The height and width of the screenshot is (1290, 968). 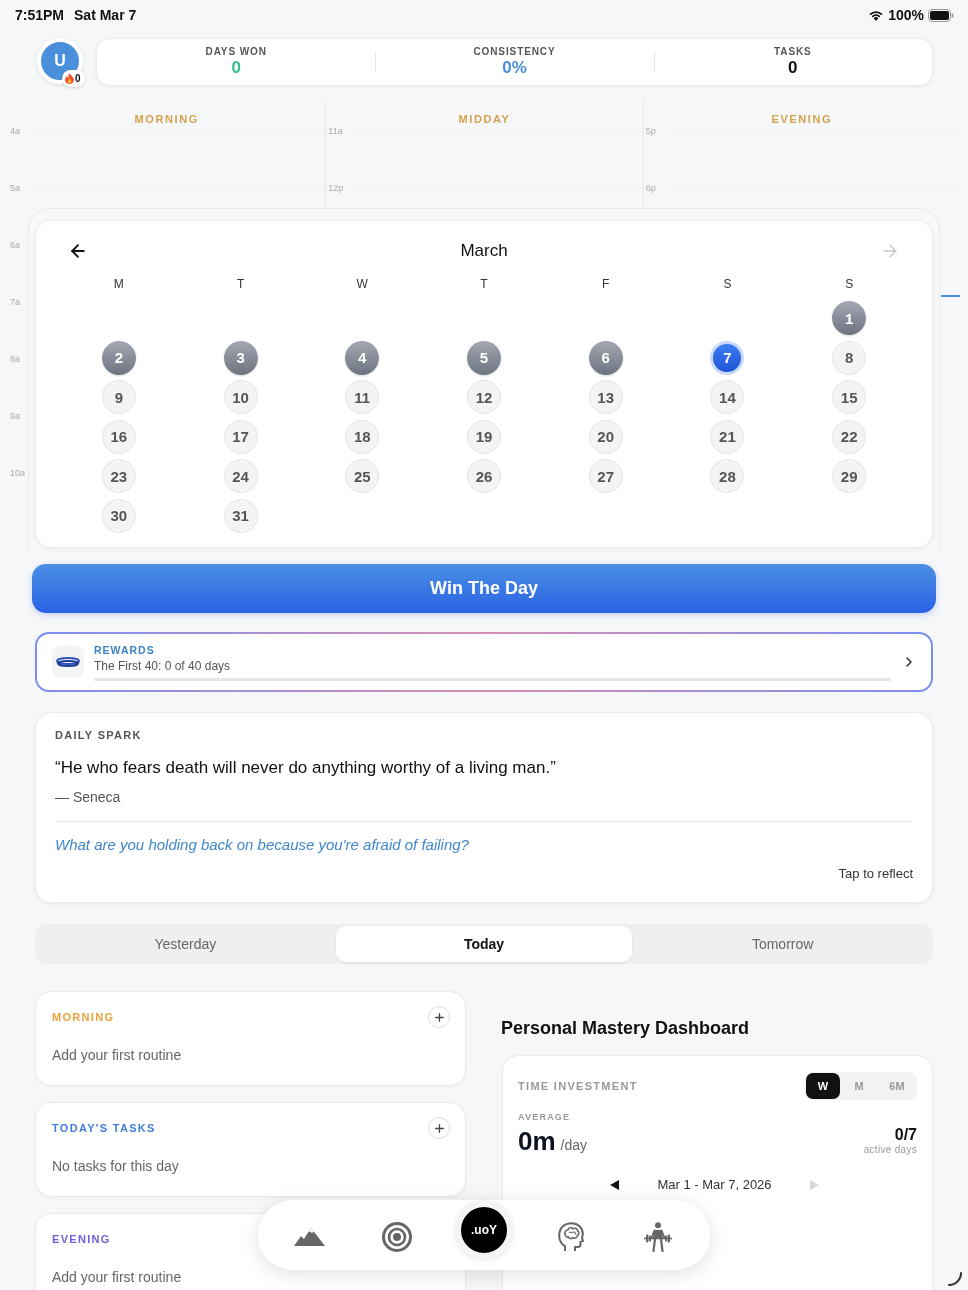 I want to click on hour-label: 4a, so click(x=15, y=131).